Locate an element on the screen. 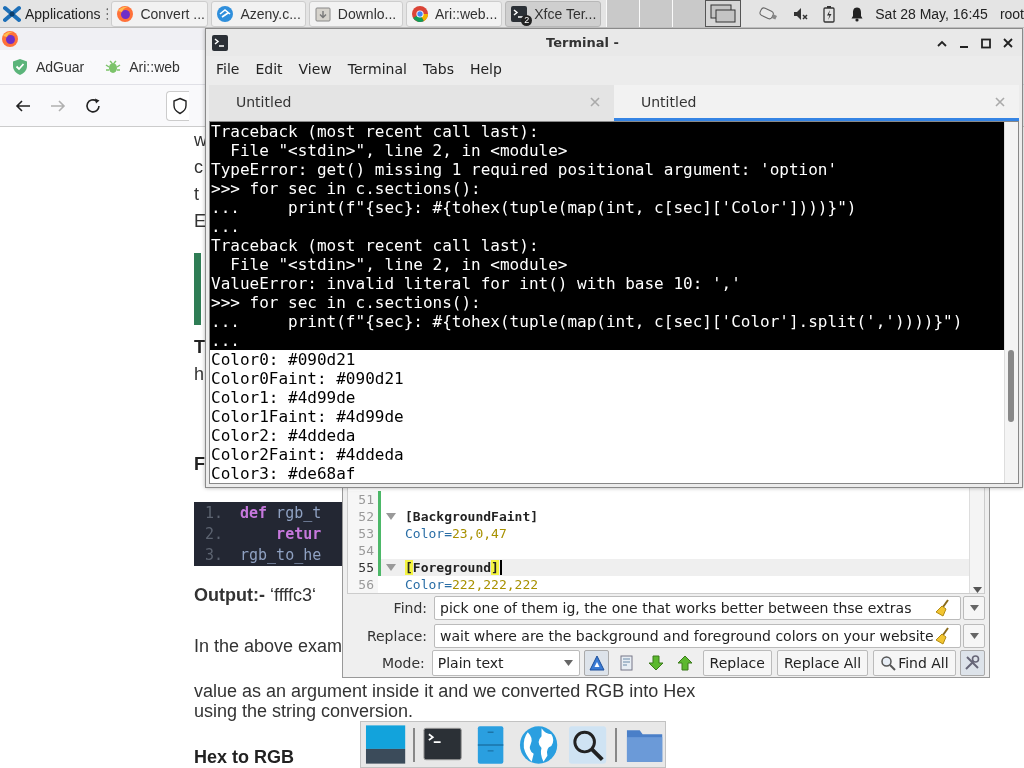 This screenshot has height=768, width=1024. clock: Sat 28 May, 16:45 is located at coordinates (931, 13).